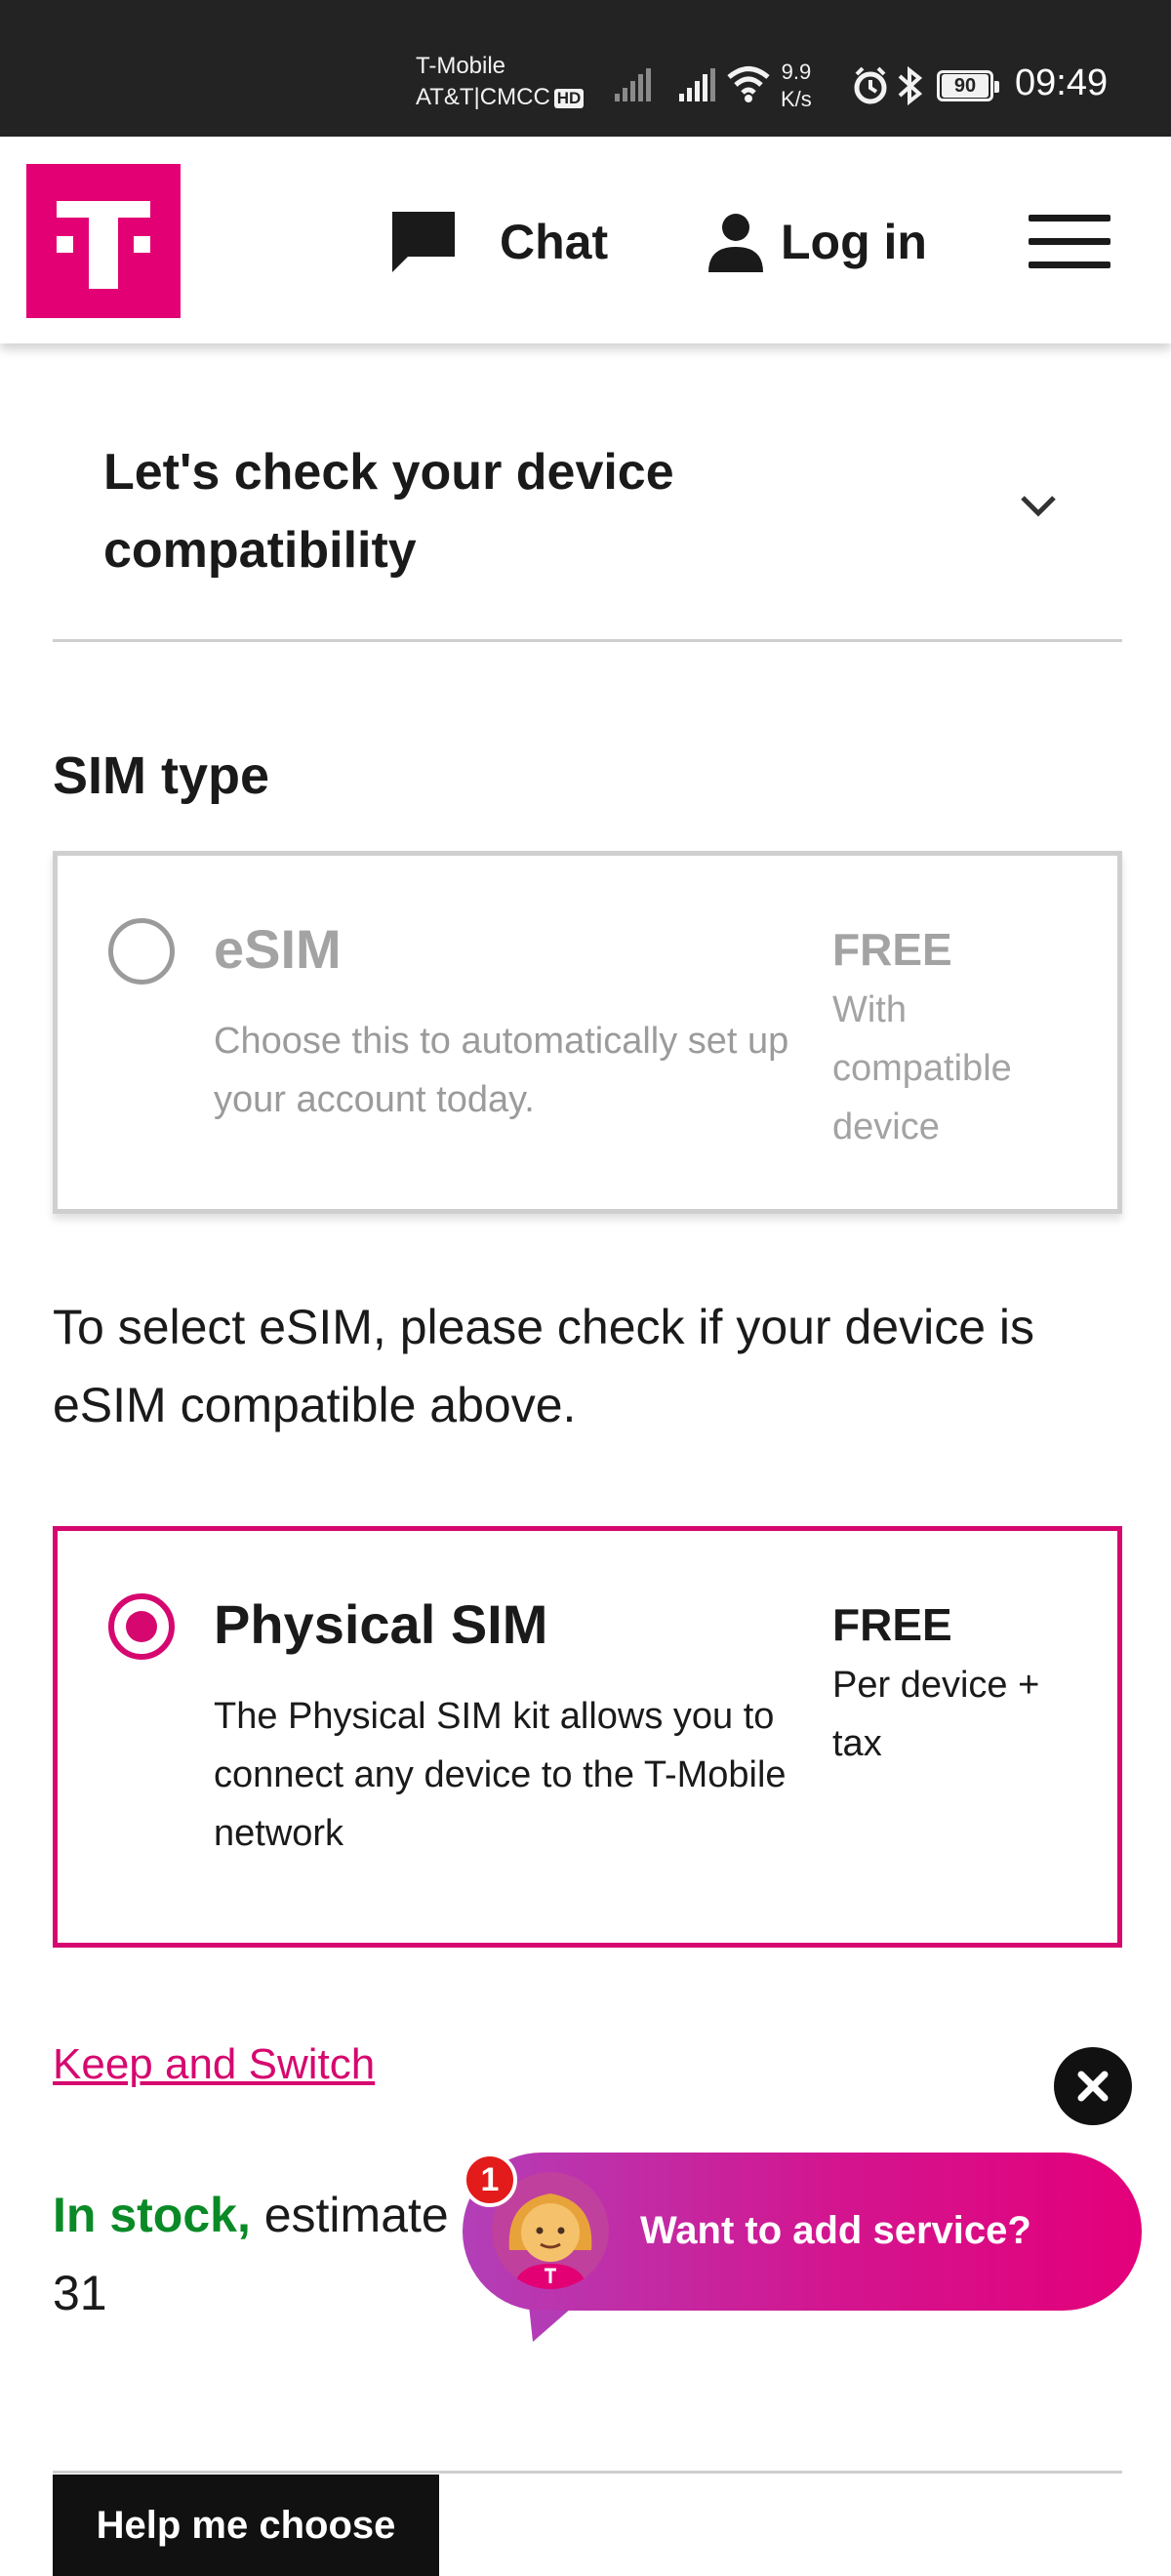 The height and width of the screenshot is (2576, 1171). I want to click on physical-sim-radio, so click(141, 1626).